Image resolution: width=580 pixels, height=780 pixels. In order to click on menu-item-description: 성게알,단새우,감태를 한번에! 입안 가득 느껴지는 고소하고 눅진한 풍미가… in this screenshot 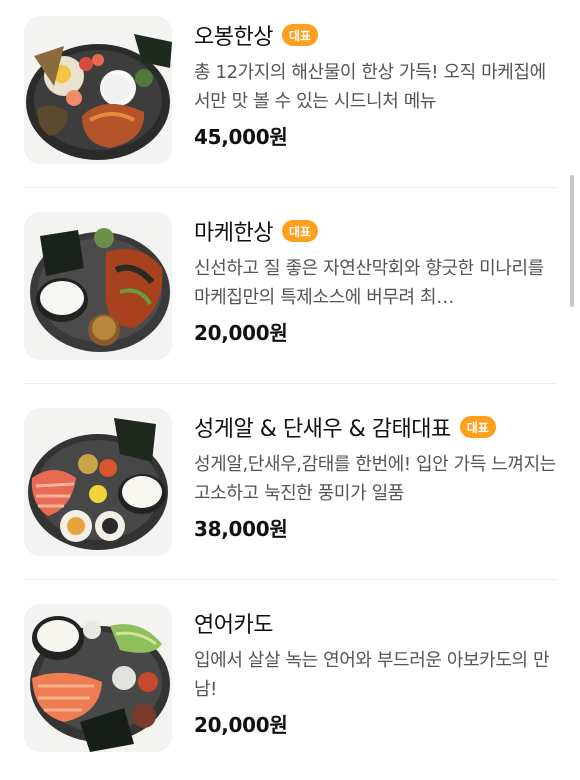, I will do `click(375, 479)`.